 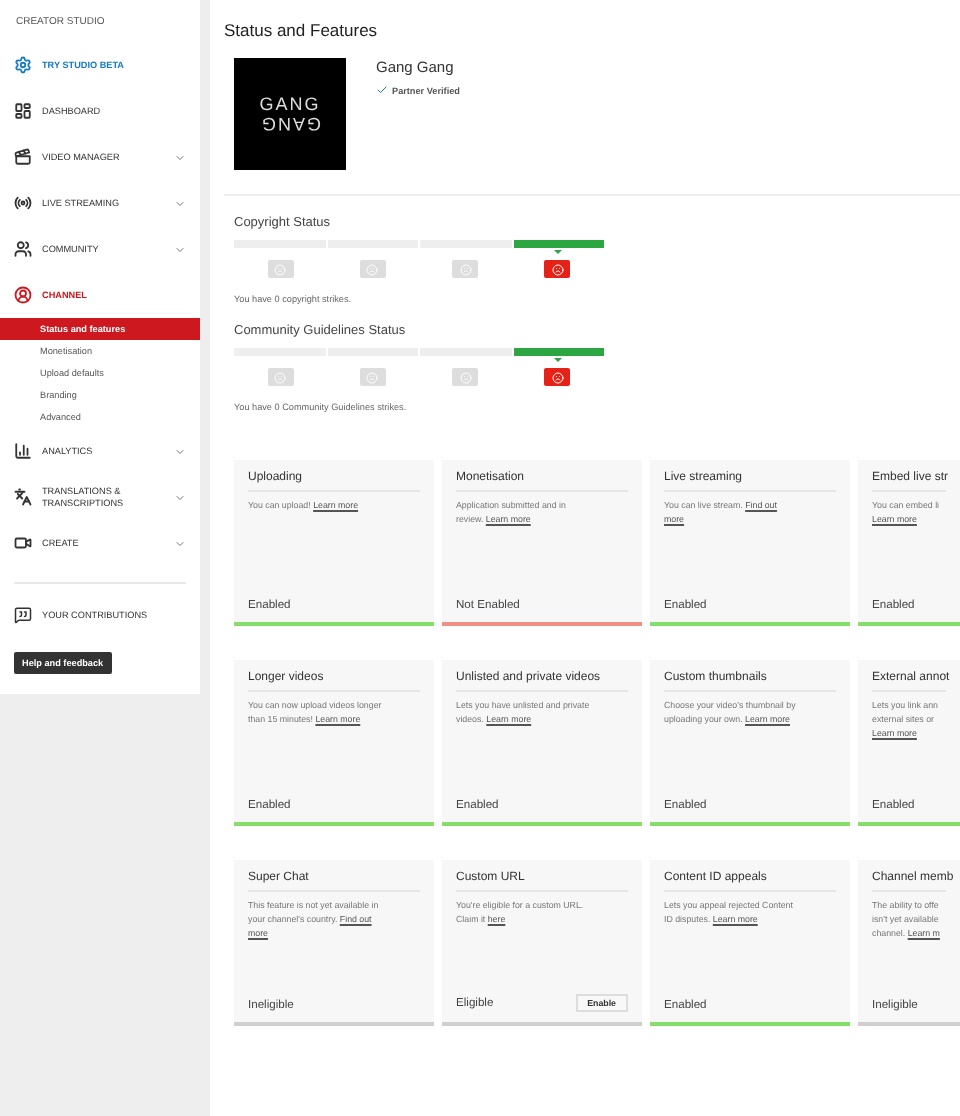 I want to click on settings-icon, so click(x=23, y=65).